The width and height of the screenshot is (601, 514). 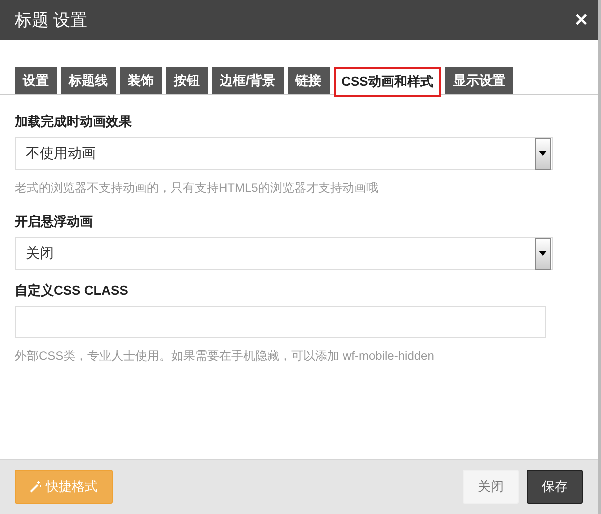 What do you see at coordinates (36, 80) in the screenshot?
I see `tab: 设置` at bounding box center [36, 80].